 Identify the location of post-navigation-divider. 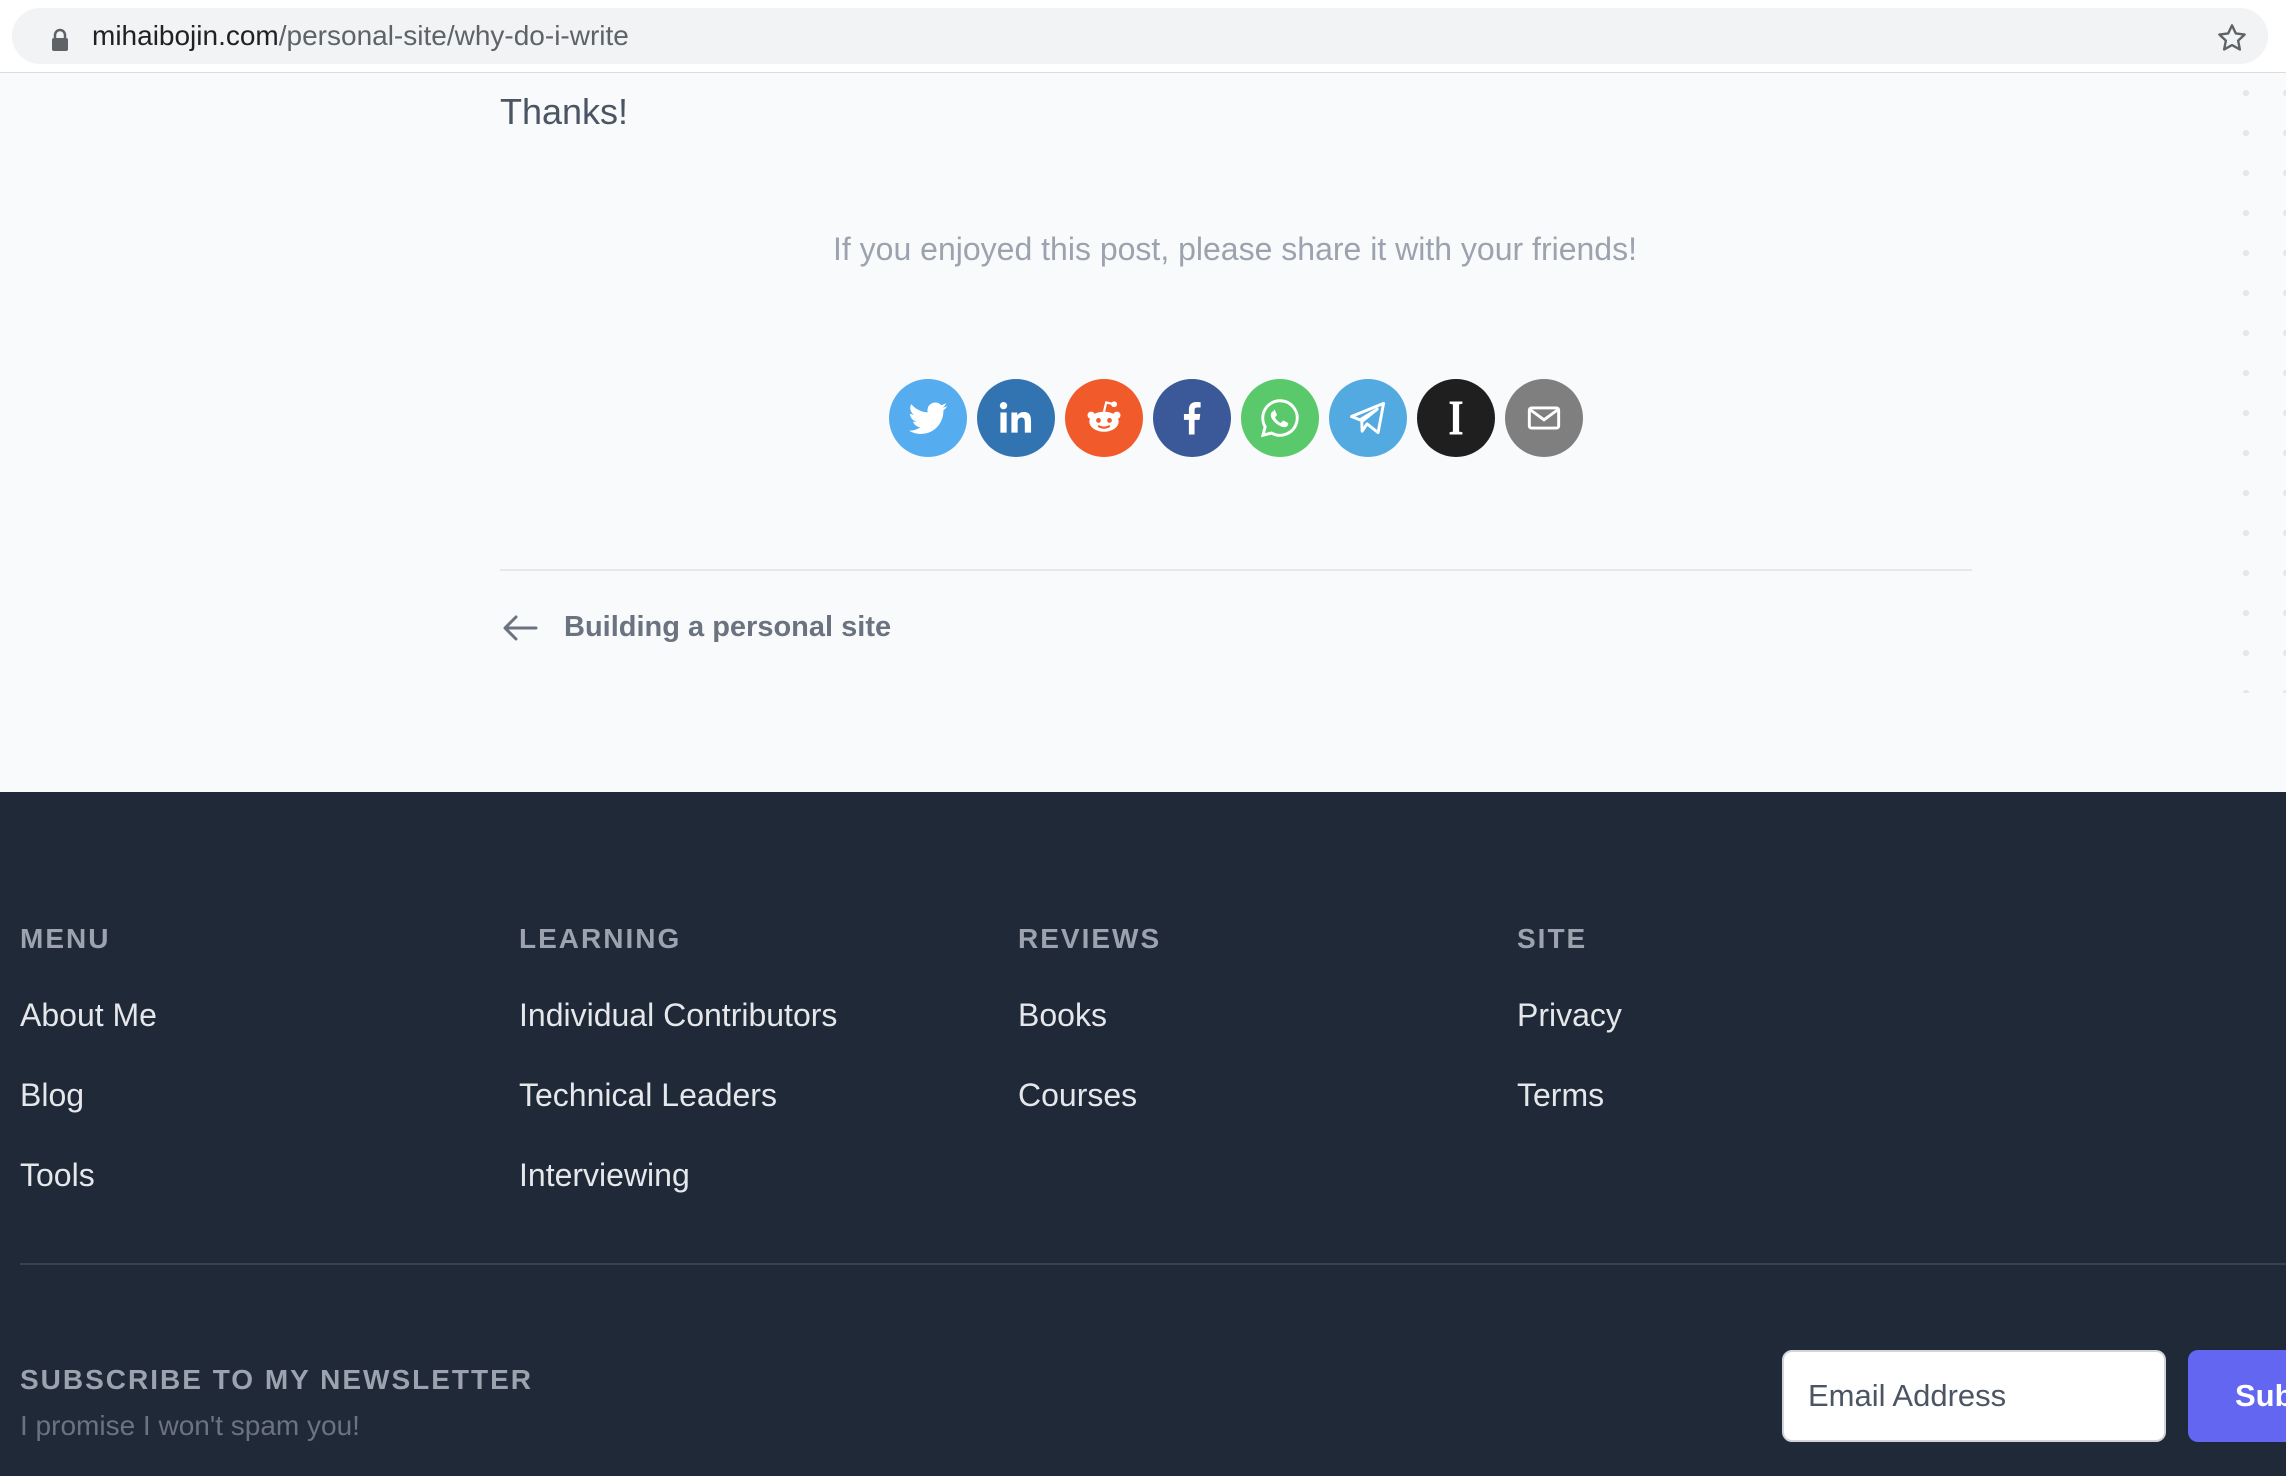
(1236, 570).